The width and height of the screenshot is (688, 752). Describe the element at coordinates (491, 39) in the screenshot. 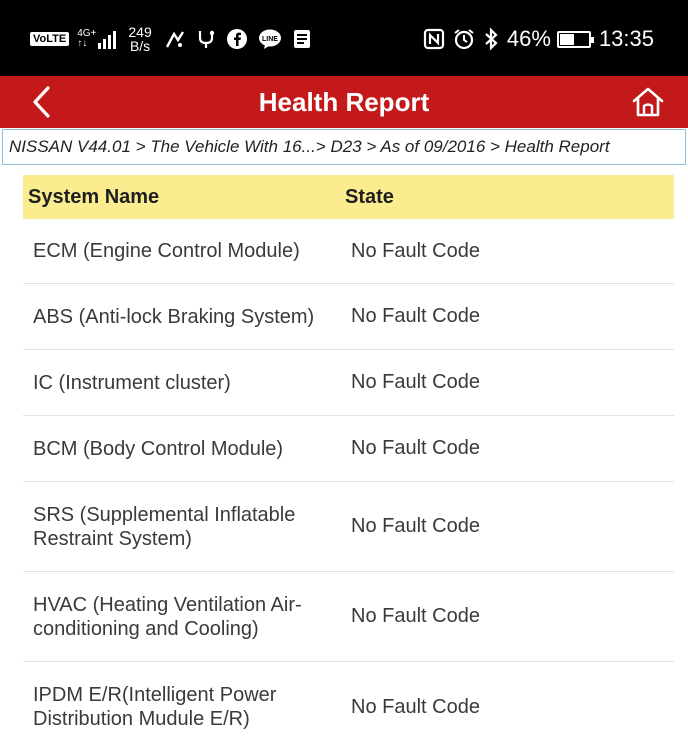

I see `bluetooth-icon` at that location.